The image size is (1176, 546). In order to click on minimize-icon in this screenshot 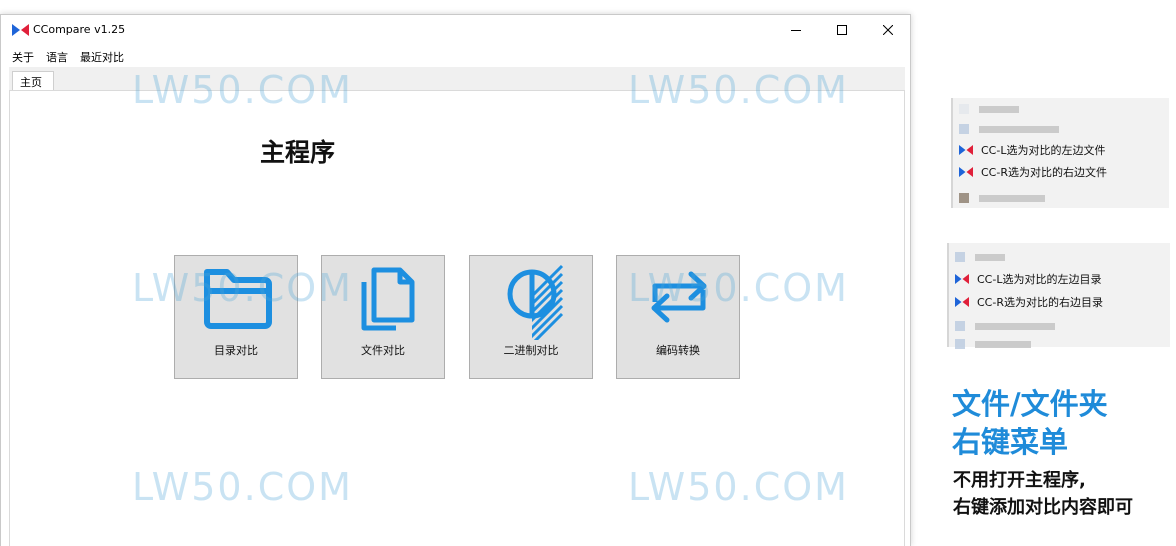, I will do `click(796, 30)`.